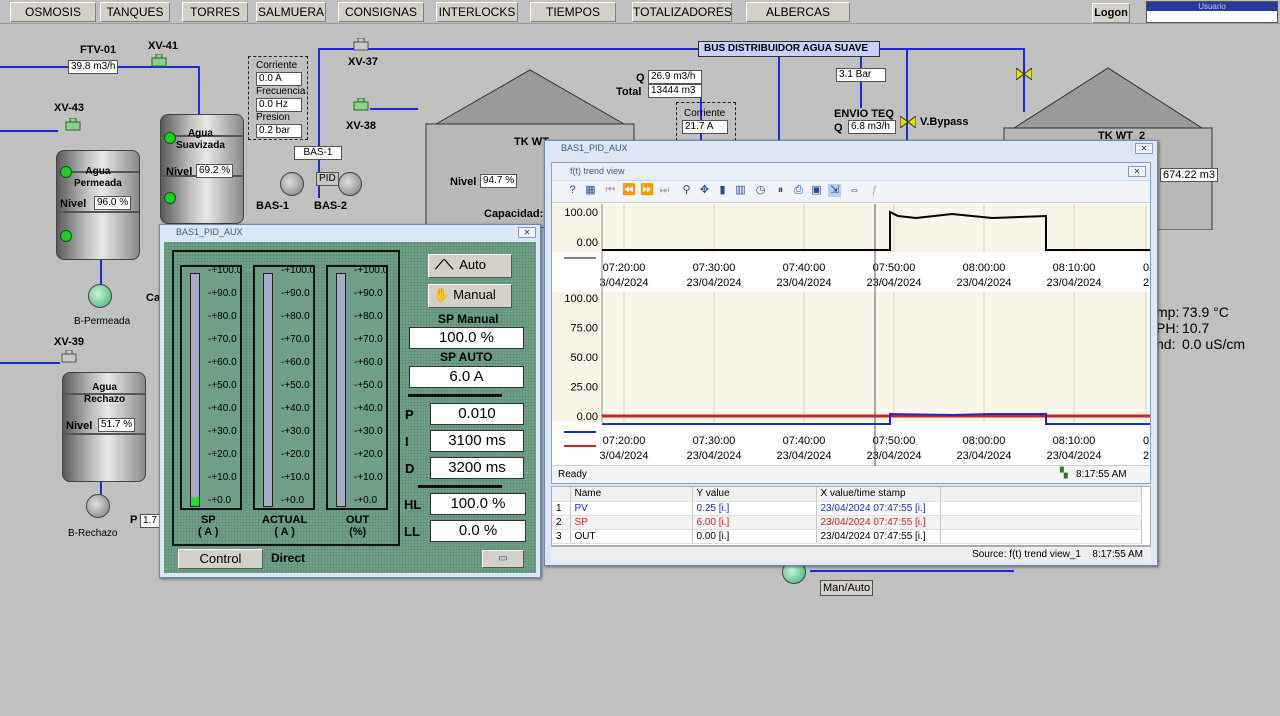  I want to click on envio-q-value: 6.8 m3/h, so click(872, 127).